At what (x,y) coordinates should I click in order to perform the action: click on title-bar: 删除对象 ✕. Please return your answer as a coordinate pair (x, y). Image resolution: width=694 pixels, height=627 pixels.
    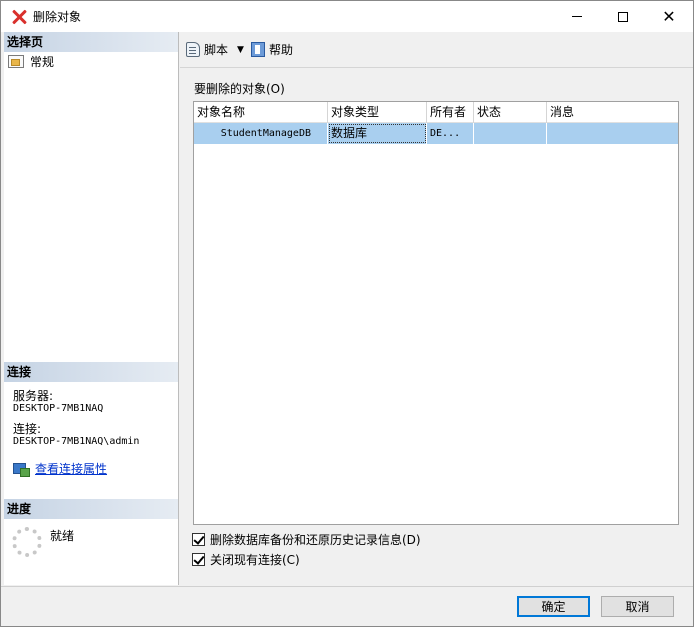
    Looking at the image, I should click on (347, 16).